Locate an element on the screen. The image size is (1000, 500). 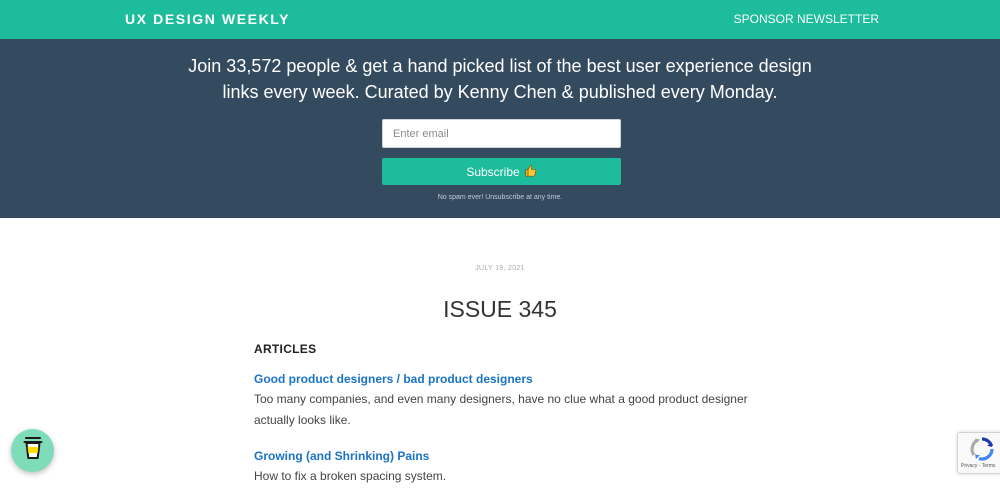
no-spam-notice: No spam ever! Unsubscribe at any time. is located at coordinates (500, 197).